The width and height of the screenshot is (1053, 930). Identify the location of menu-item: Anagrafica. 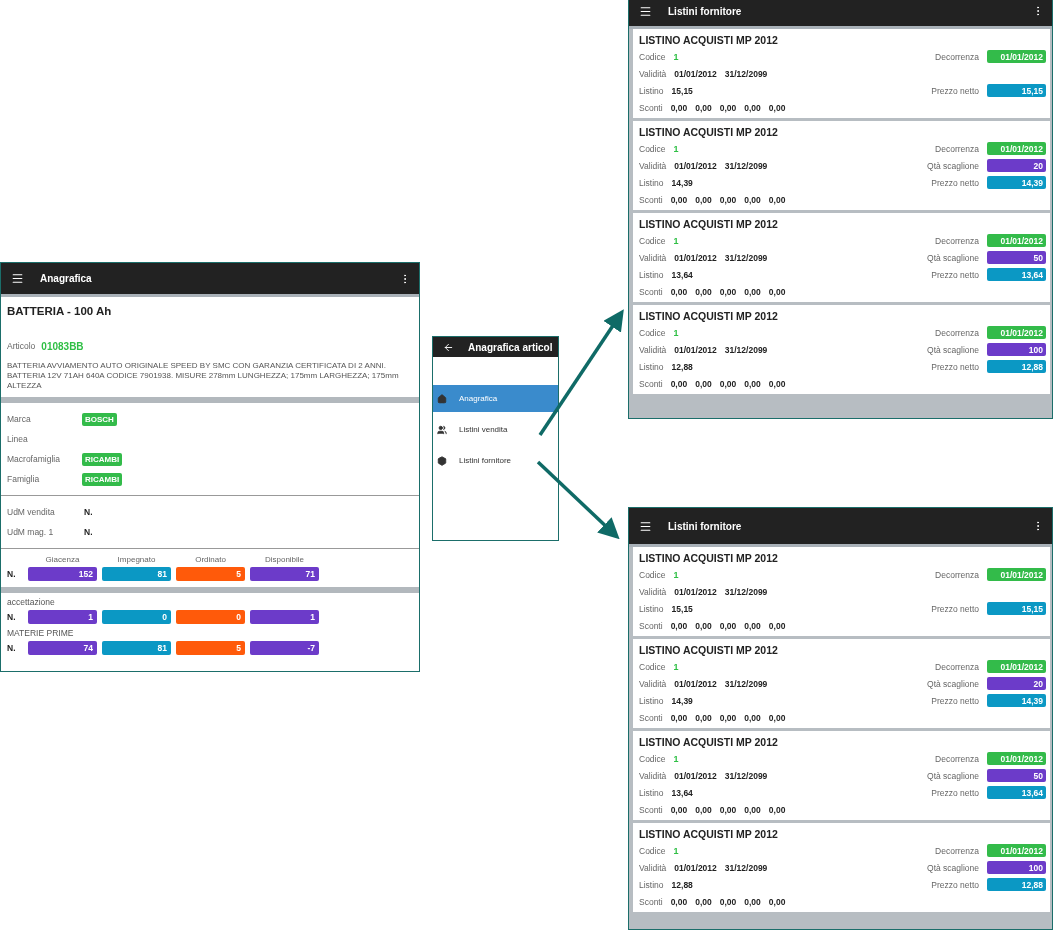
(495, 398).